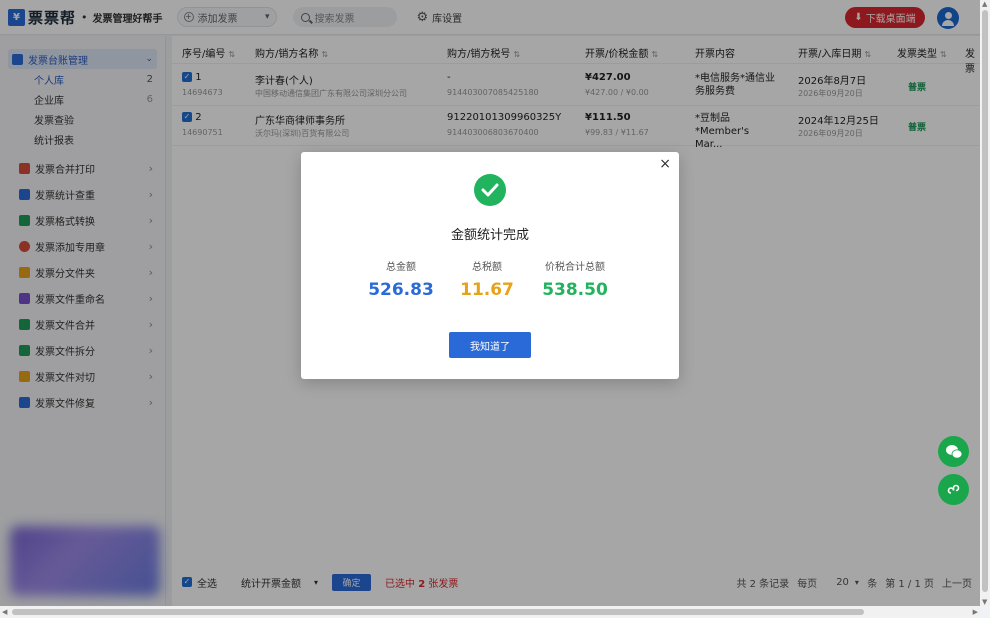 The image size is (990, 618). I want to click on wechat-icon, so click(953, 451).